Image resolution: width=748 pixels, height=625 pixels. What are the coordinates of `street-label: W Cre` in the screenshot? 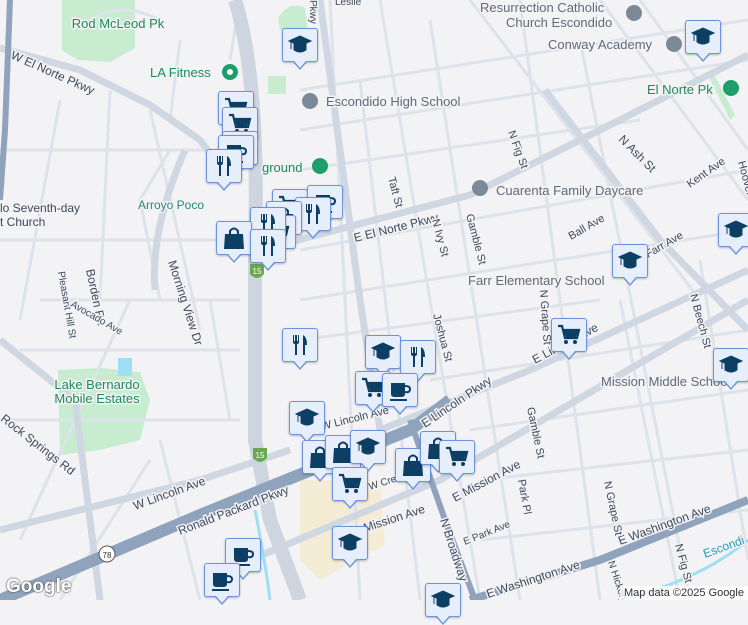 It's located at (383, 483).